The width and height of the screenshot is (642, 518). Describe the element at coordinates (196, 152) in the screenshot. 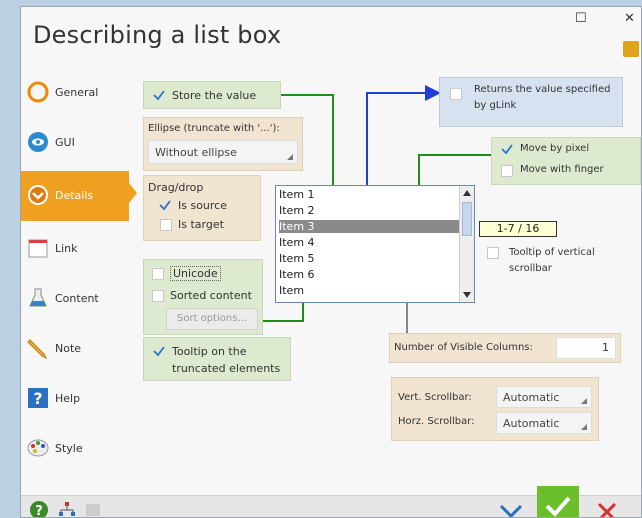

I see `ellipse-select-value: Without ellipse` at that location.